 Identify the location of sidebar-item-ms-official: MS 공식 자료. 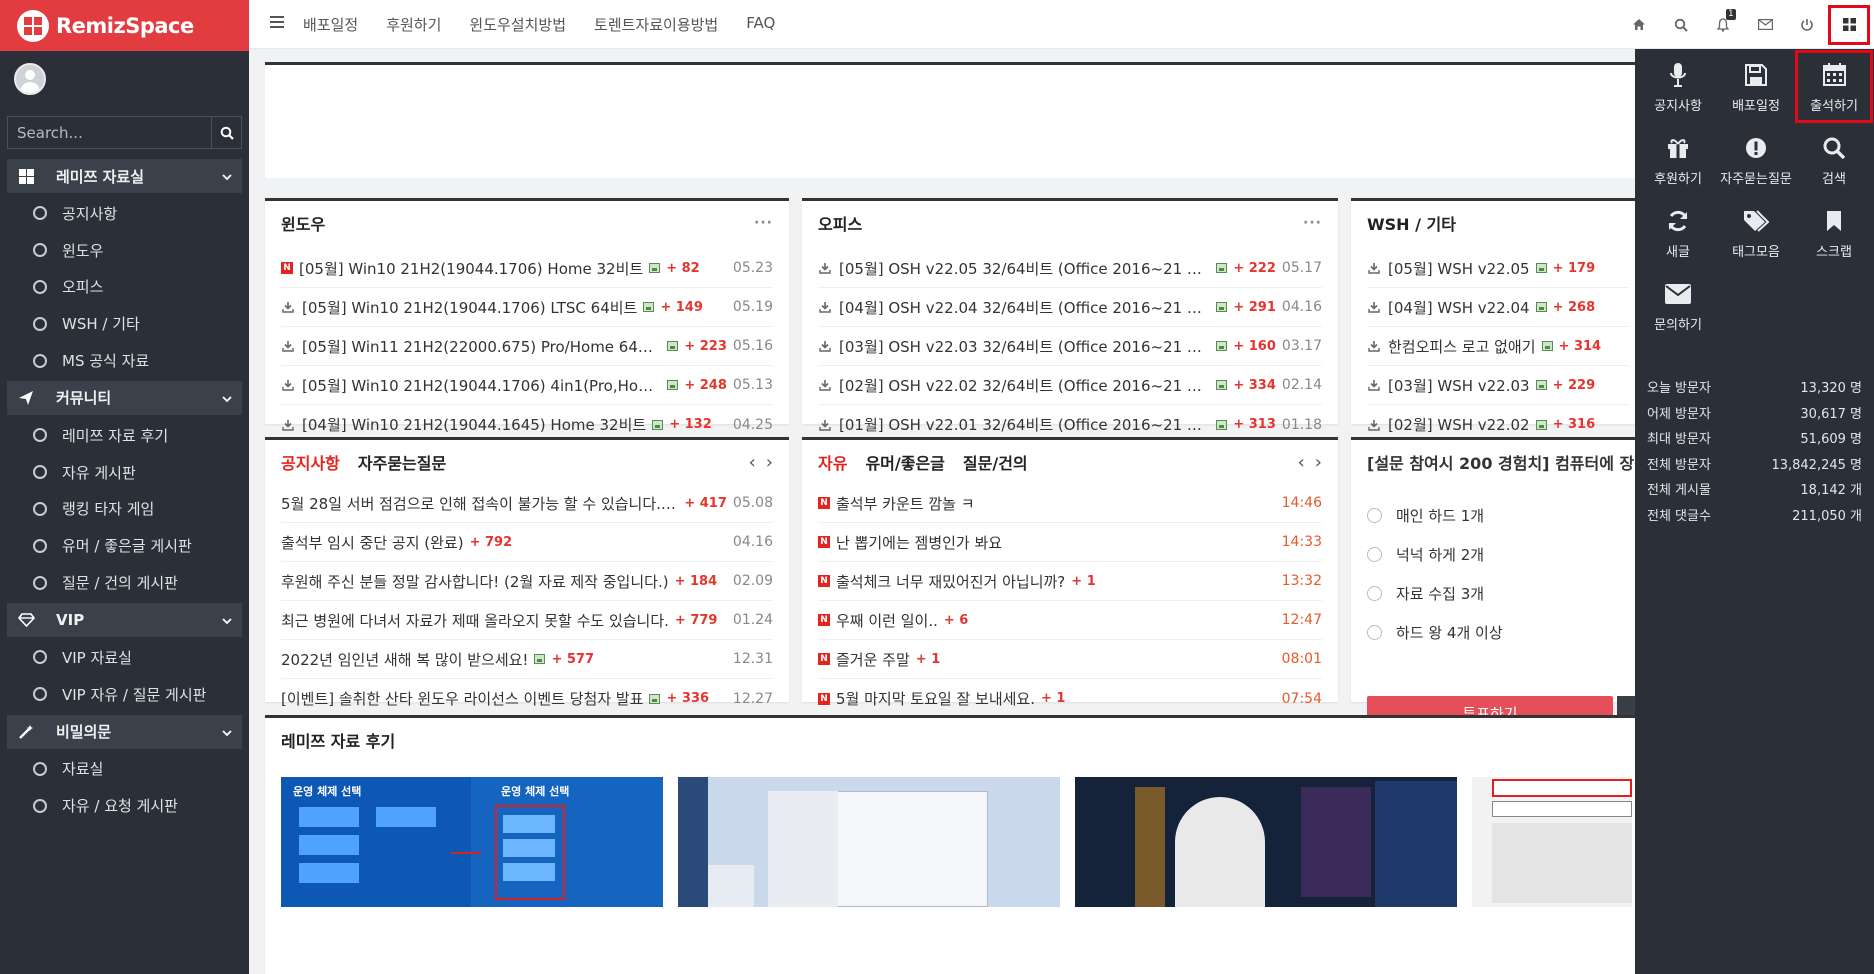
(124, 360).